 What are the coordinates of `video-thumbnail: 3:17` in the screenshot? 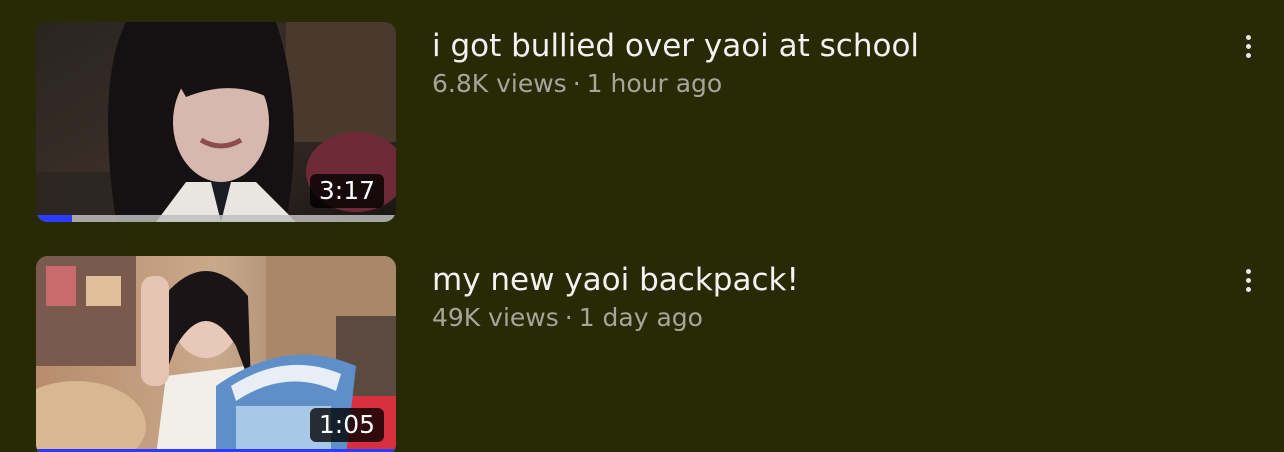 It's located at (216, 122).